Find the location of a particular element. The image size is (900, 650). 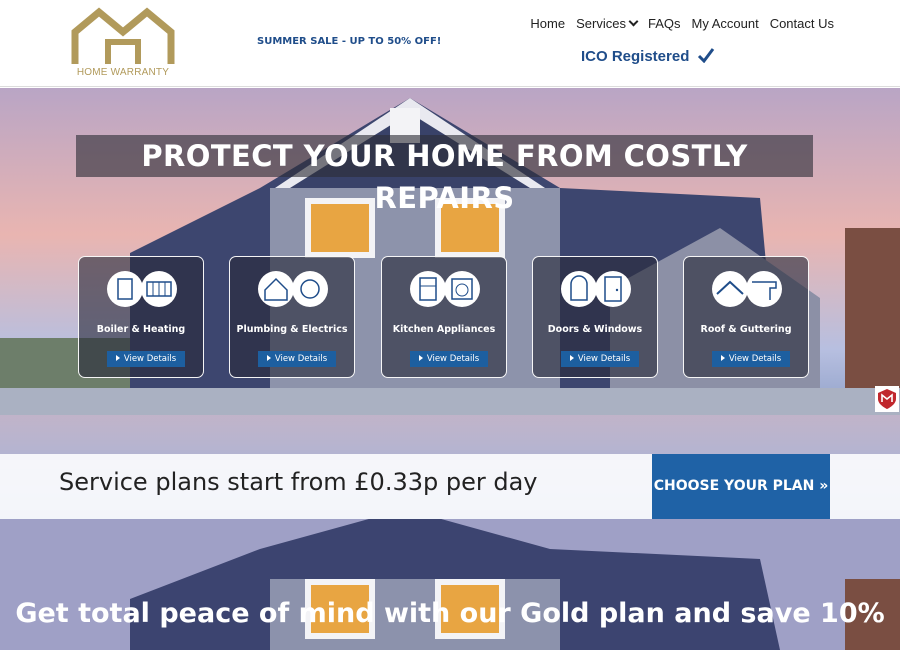

plan-price-text: Service plans start from £0.33p per day is located at coordinates (298, 482).